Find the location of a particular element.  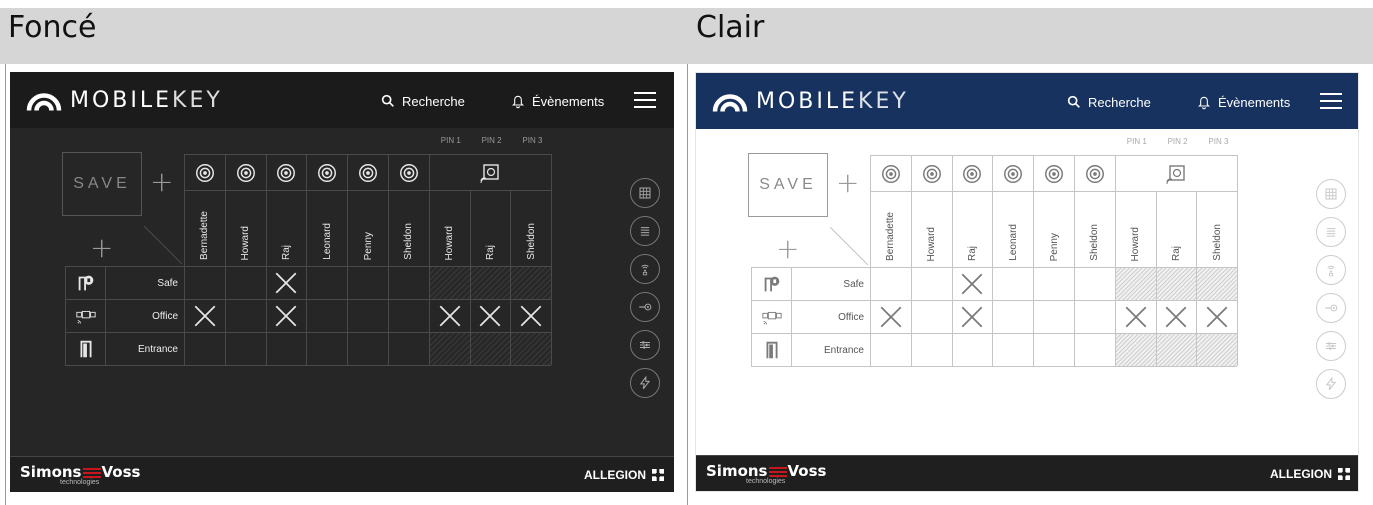

person-header: Bernadette is located at coordinates (204, 228).